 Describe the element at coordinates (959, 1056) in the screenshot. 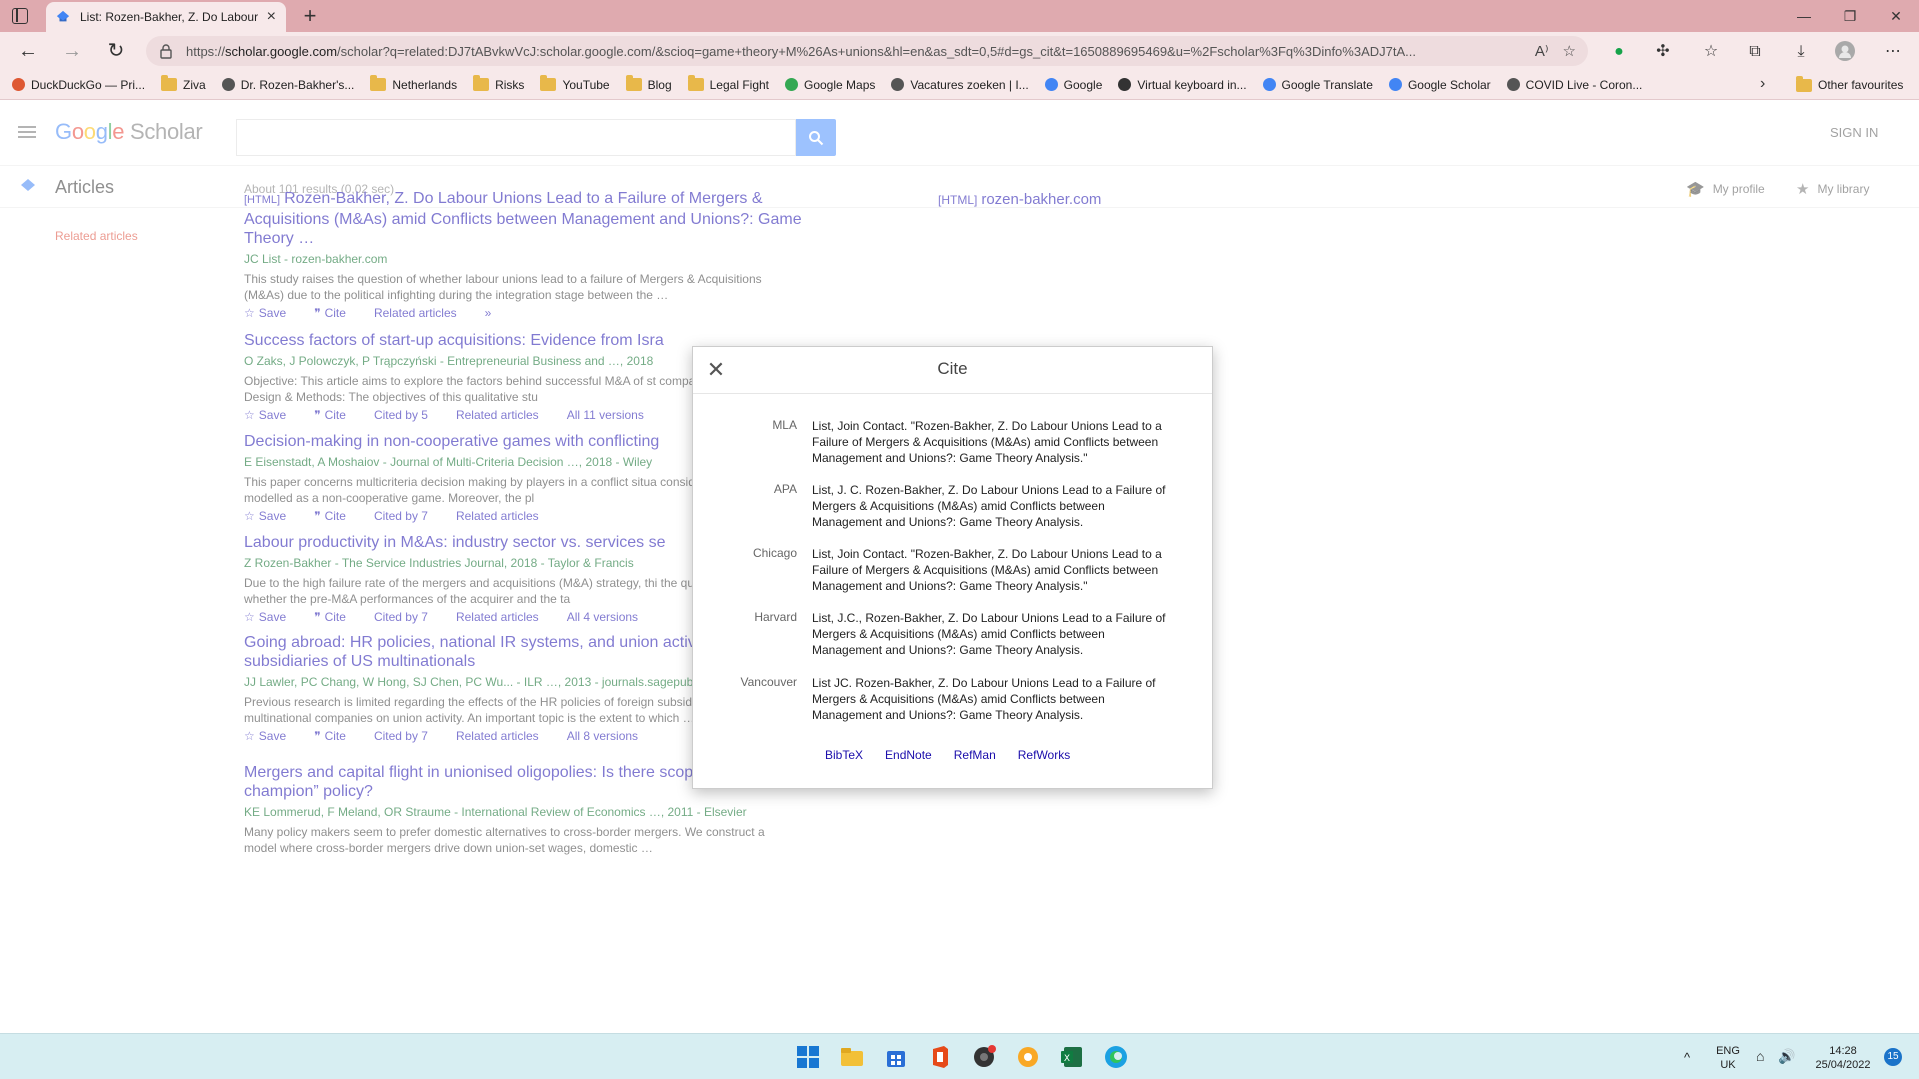

I see `windows-taskbar: X ^ ENG UK ⌂ 🔊 14:28 25/04/2022 15` at that location.